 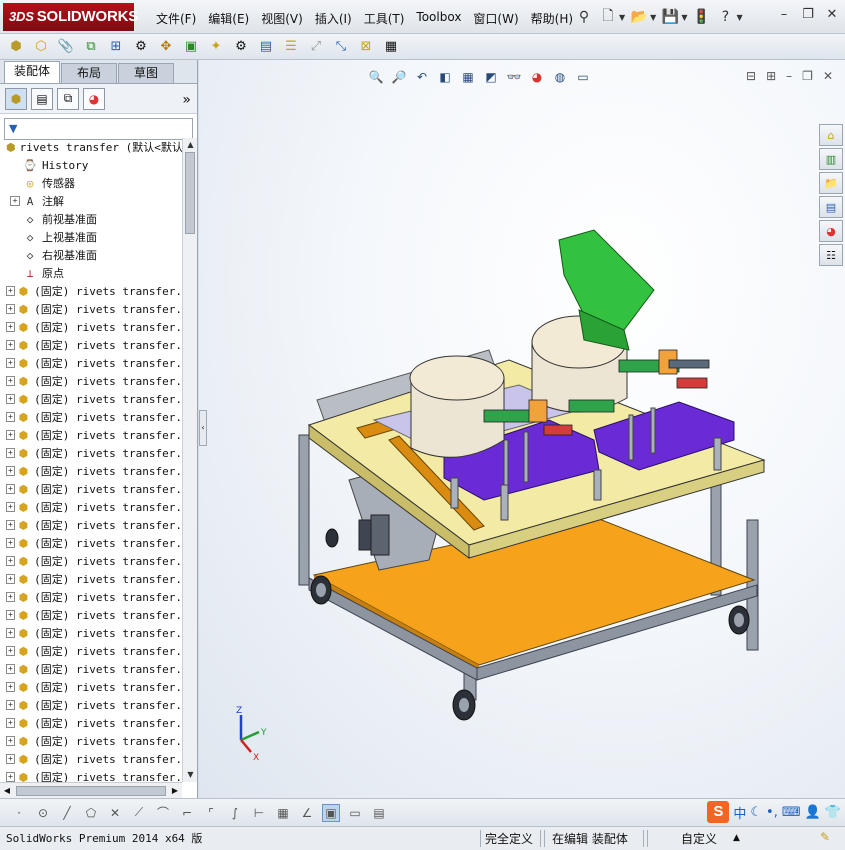 I want to click on tab-assembly: 装配体, so click(x=32, y=72).